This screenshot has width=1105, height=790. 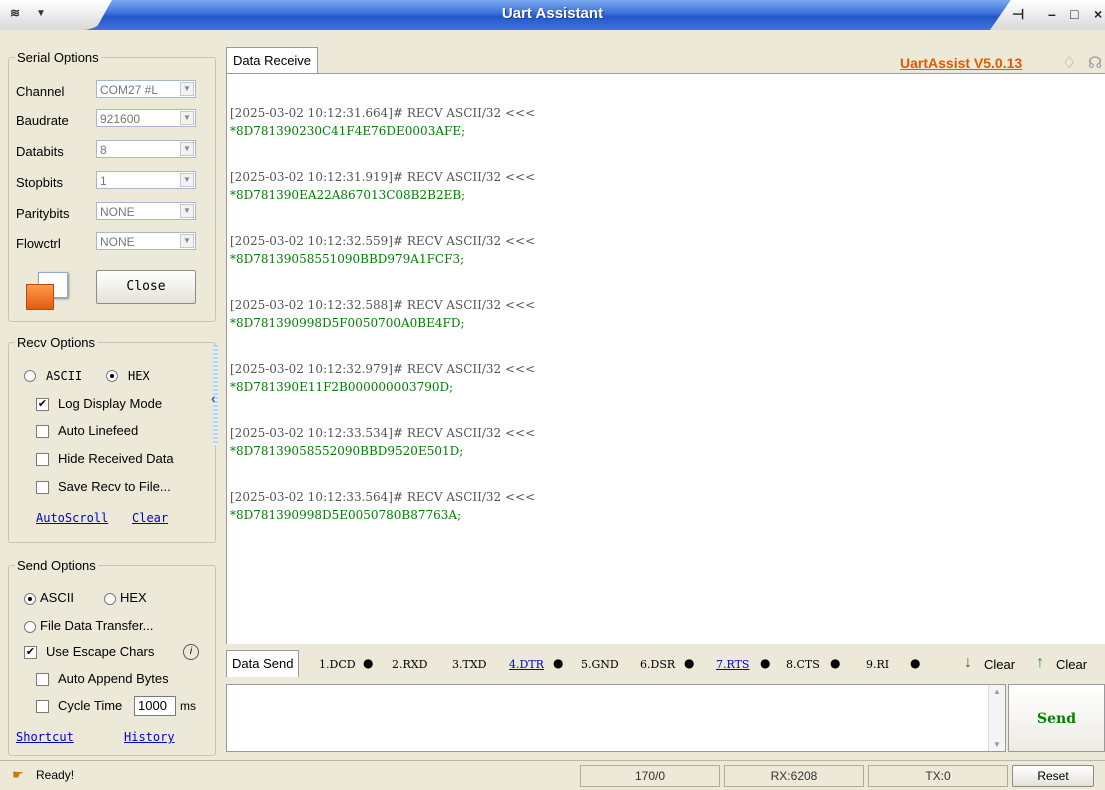 What do you see at coordinates (58, 57) in the screenshot?
I see `serial-options-legend: Serial Options` at bounding box center [58, 57].